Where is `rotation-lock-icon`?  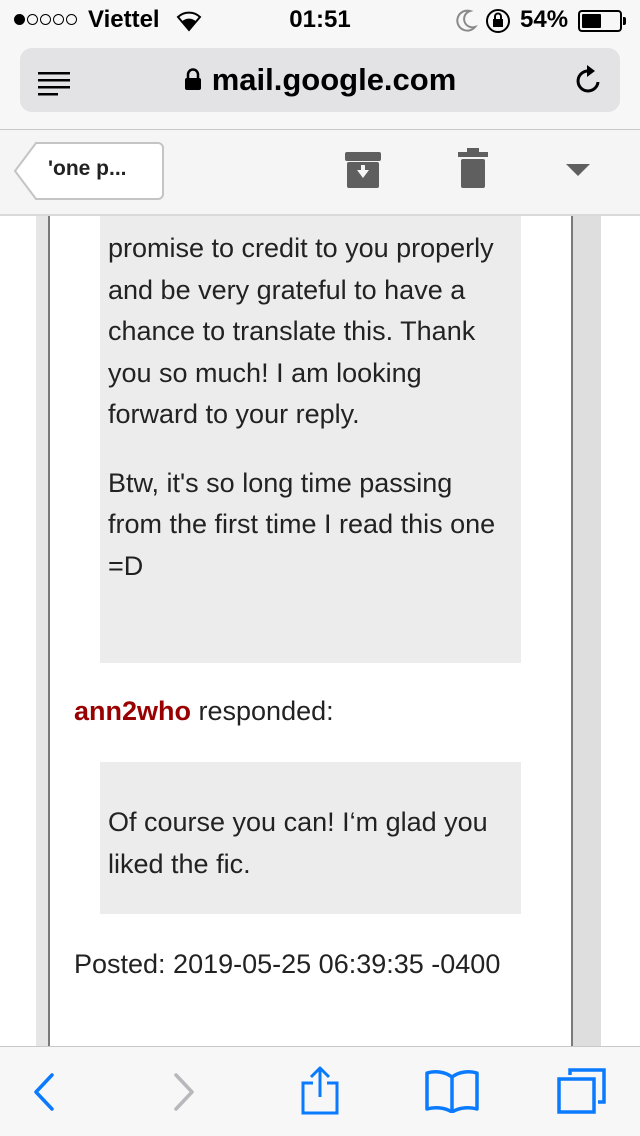 rotation-lock-icon is located at coordinates (498, 21).